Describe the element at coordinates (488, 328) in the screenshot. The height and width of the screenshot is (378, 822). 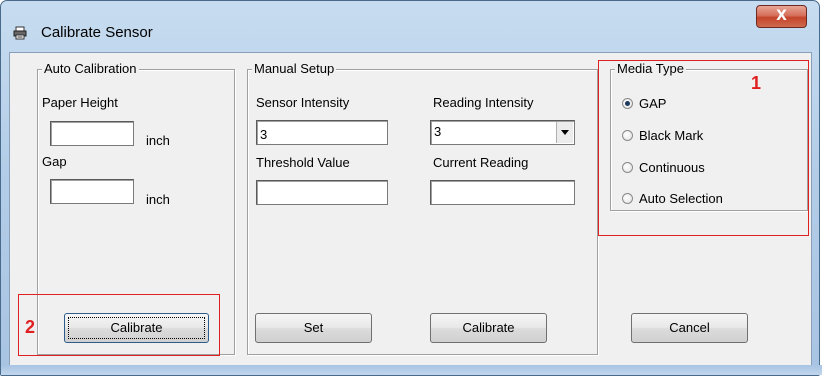
I see `manual-calibrate-button: Calibrate` at that location.